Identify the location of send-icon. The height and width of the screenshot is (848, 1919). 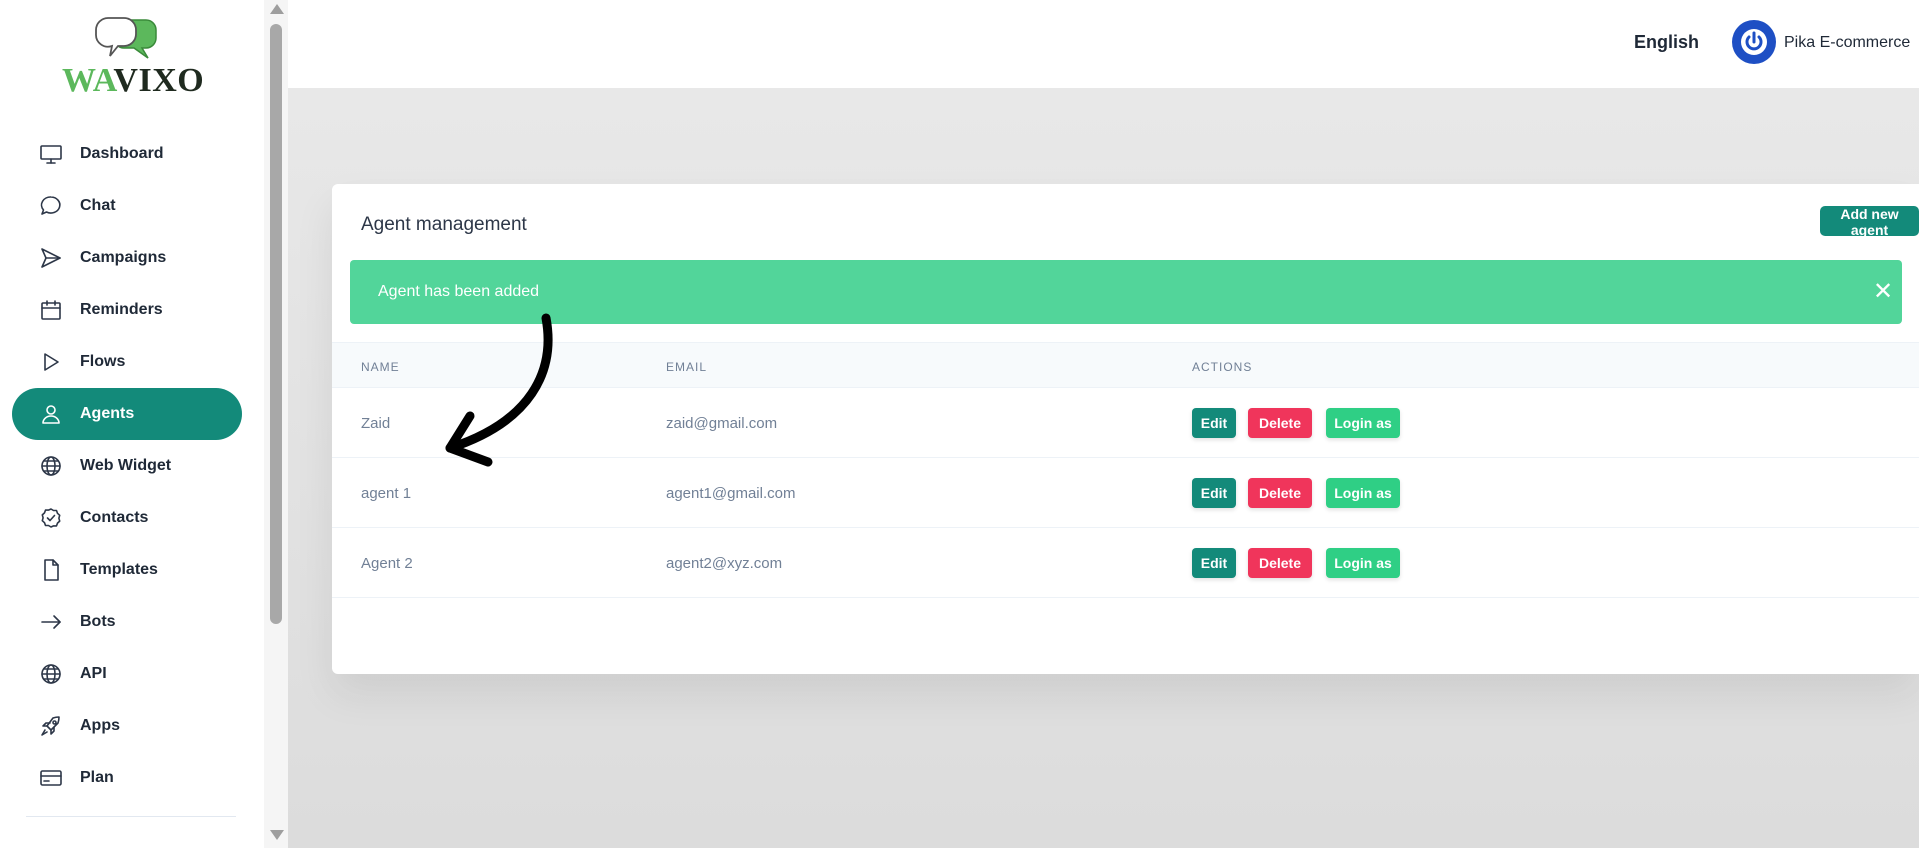
(51, 258).